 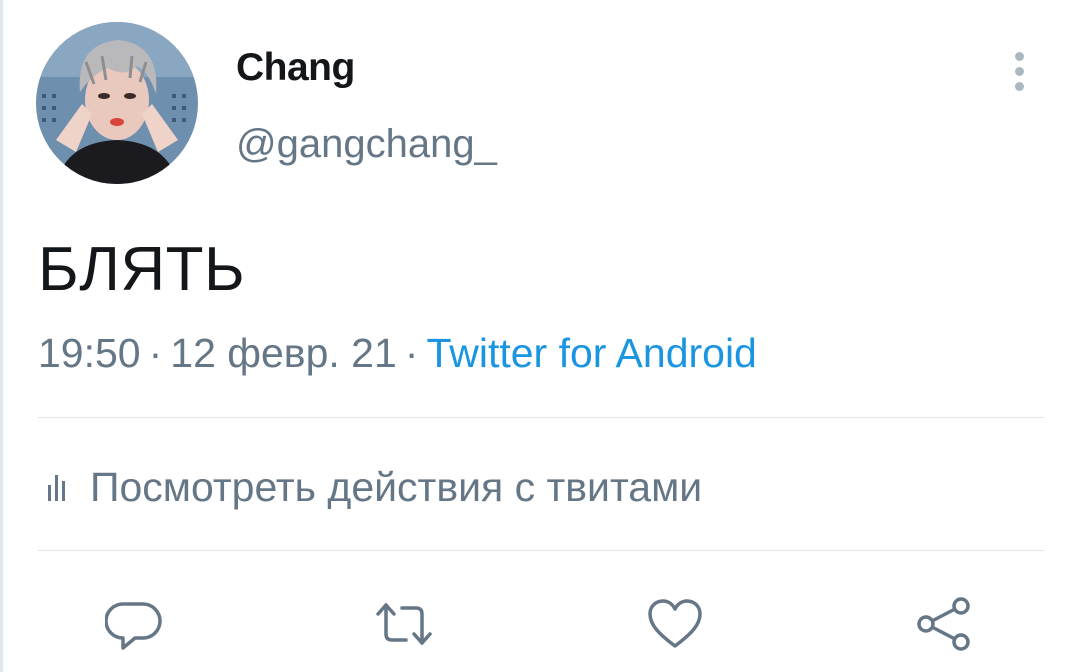 I want to click on retweet-button, so click(x=404, y=624).